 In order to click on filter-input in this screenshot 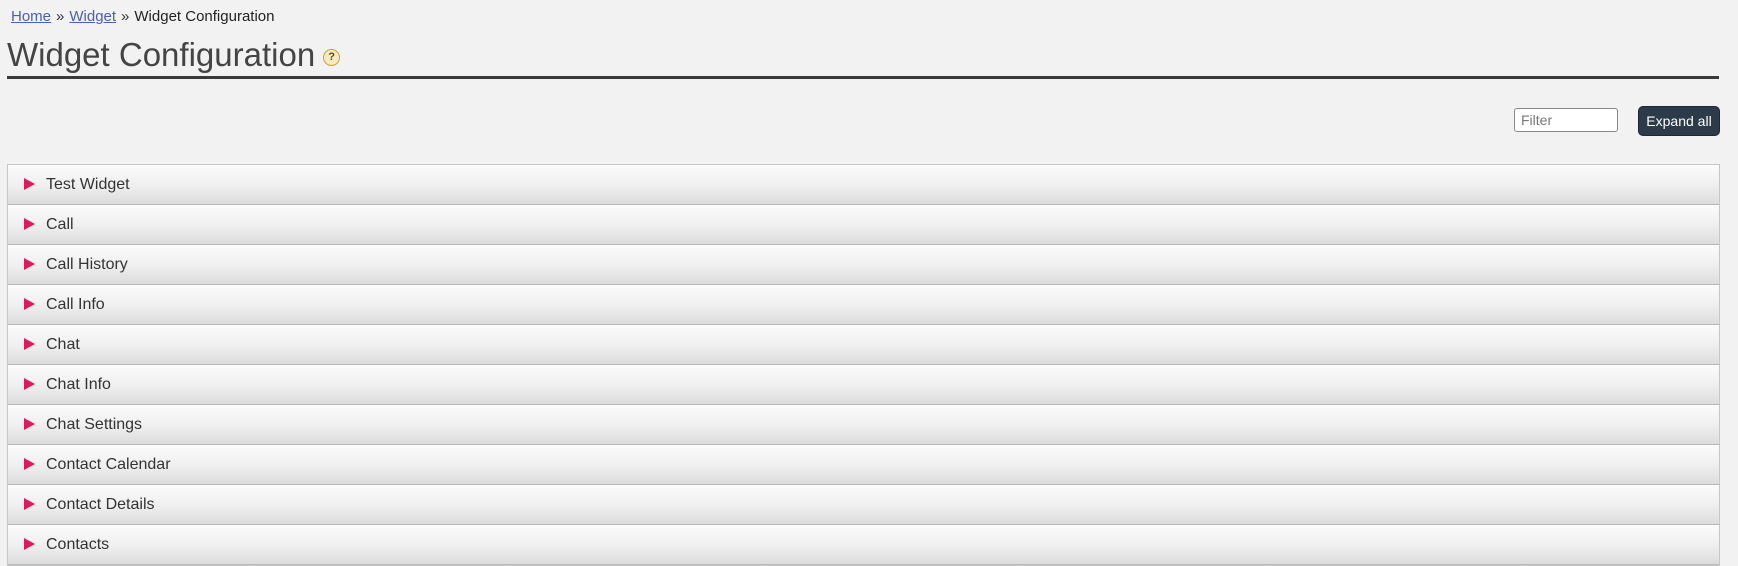, I will do `click(1566, 120)`.